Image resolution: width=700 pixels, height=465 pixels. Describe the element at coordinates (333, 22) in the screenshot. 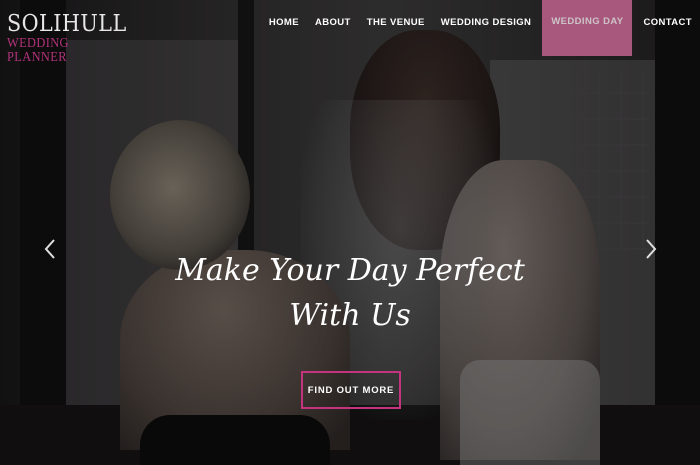

I see `nav-item-about: ABOUT` at that location.